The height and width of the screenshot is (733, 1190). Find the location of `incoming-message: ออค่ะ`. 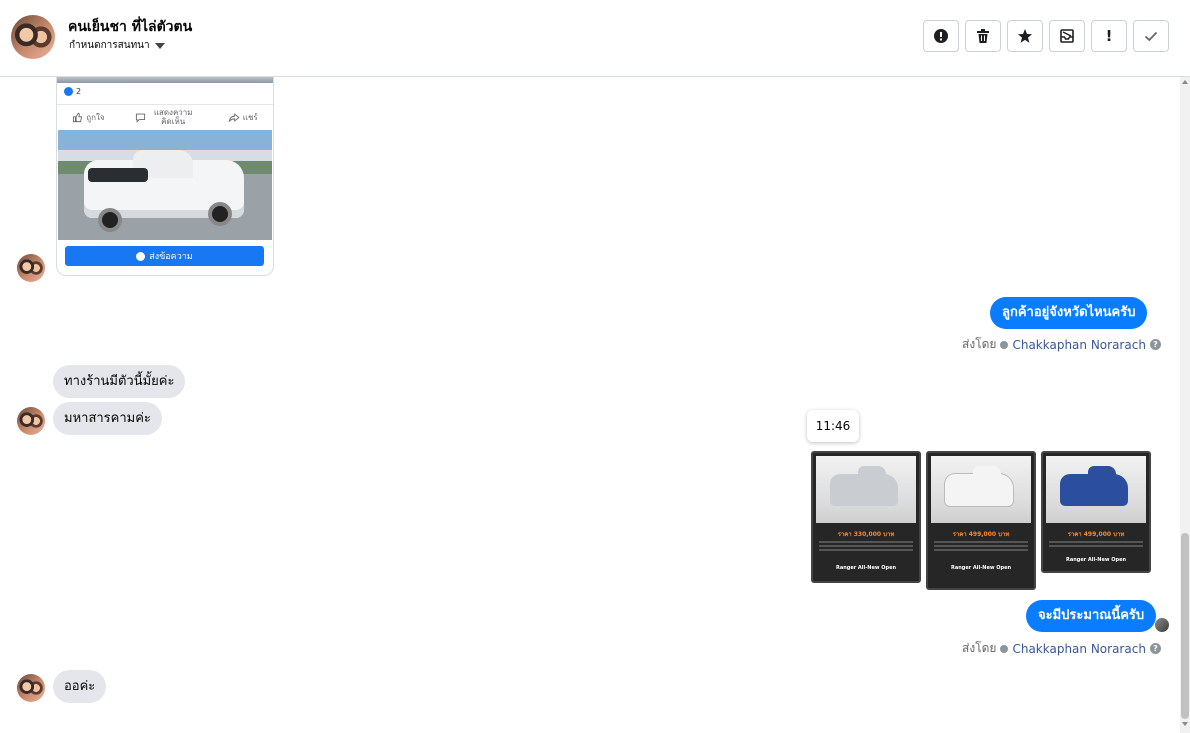

incoming-message: ออค่ะ is located at coordinates (80, 686).